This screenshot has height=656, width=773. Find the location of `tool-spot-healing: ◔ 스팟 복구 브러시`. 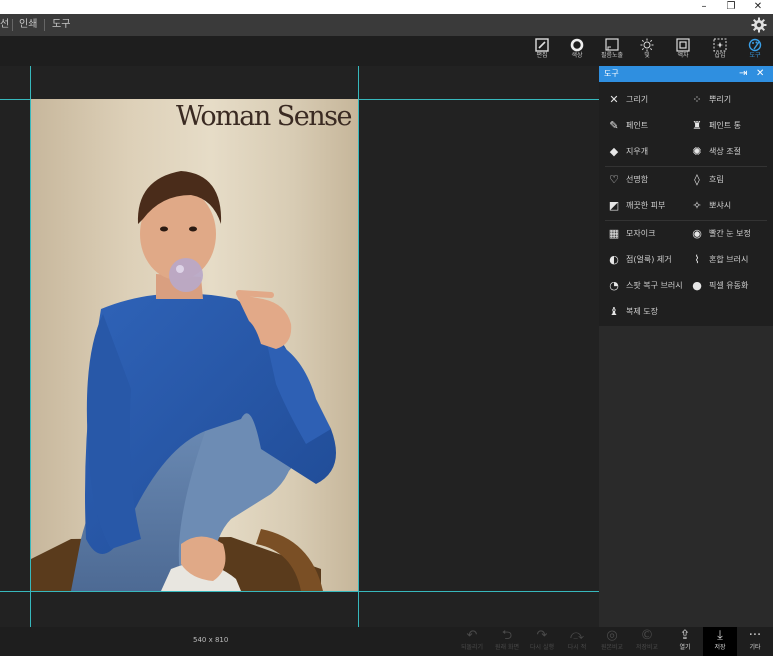

tool-spot-healing: ◔ 스팟 복구 브러시 is located at coordinates (647, 286).